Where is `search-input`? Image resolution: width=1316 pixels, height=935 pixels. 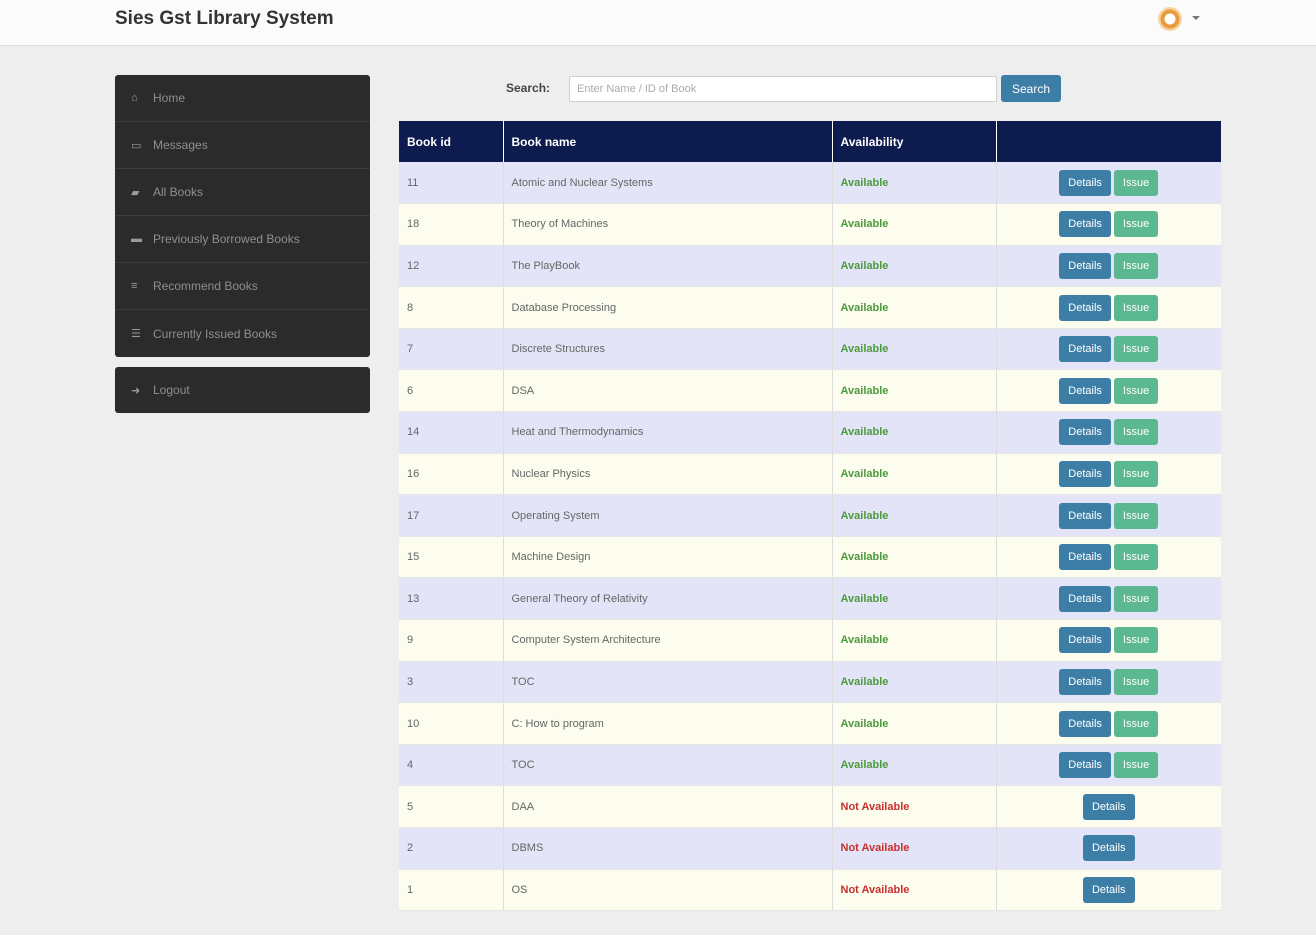
search-input is located at coordinates (783, 89).